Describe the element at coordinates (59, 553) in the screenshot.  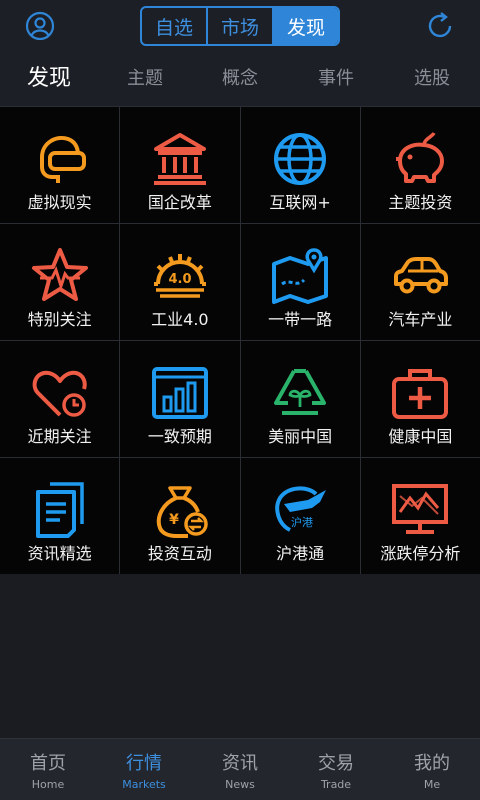
I see `grid-item-label: 资讯精选` at that location.